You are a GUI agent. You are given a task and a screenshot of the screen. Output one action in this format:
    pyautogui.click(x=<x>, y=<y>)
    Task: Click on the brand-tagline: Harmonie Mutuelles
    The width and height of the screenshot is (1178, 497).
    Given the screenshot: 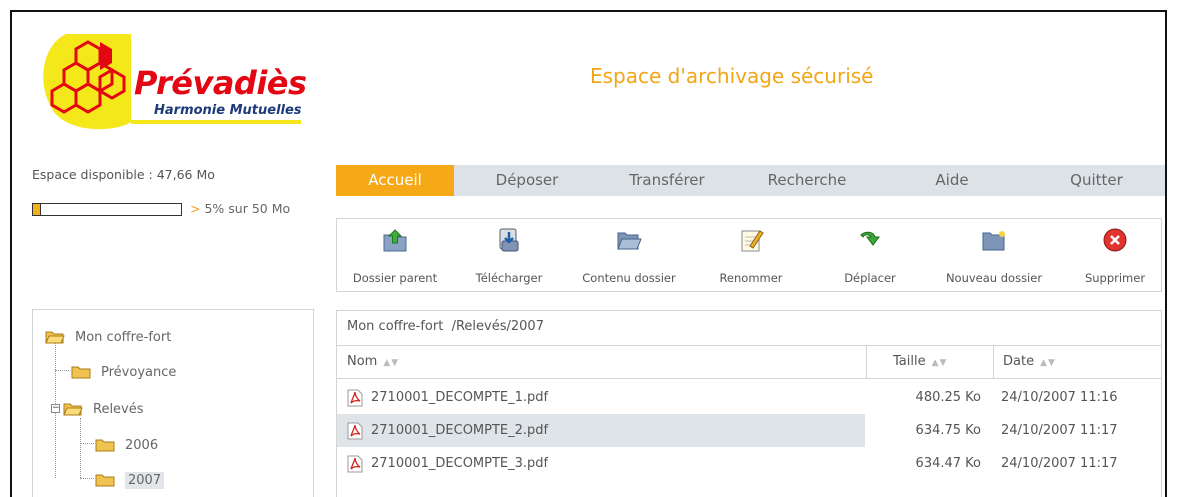 What is the action you would take?
    pyautogui.click(x=228, y=110)
    